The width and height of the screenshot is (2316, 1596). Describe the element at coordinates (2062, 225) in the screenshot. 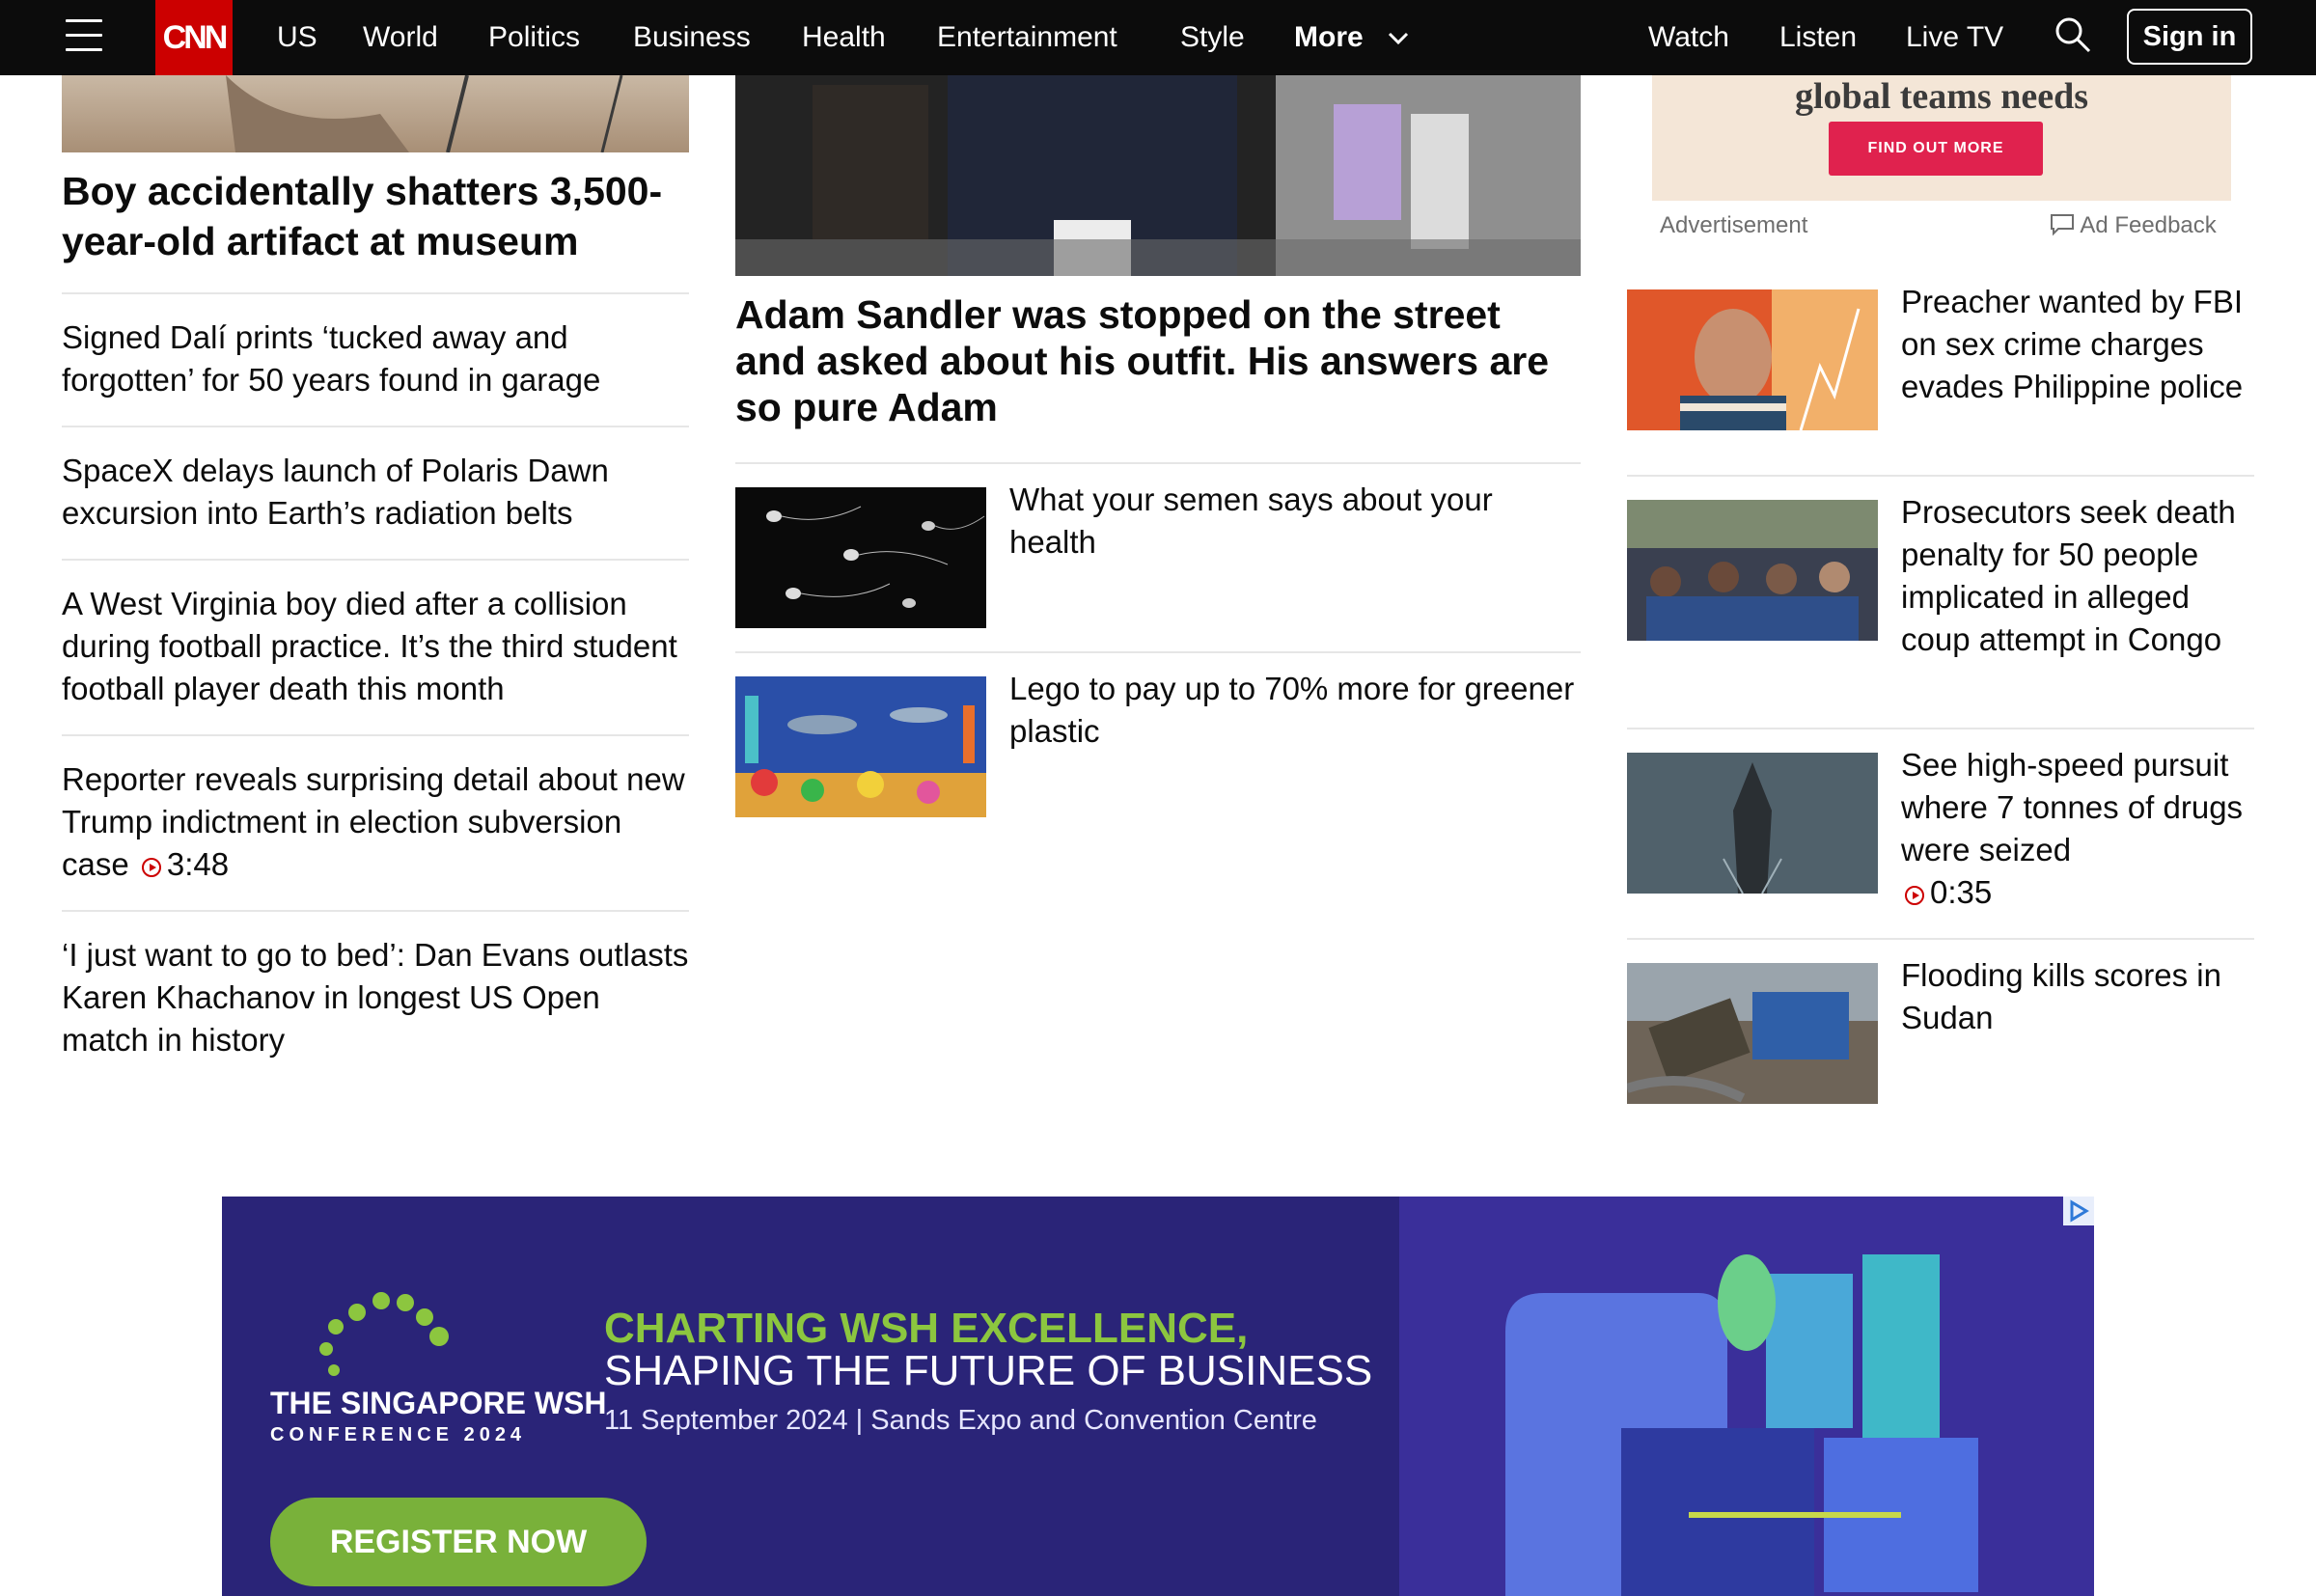

I see `feedback-icon` at that location.